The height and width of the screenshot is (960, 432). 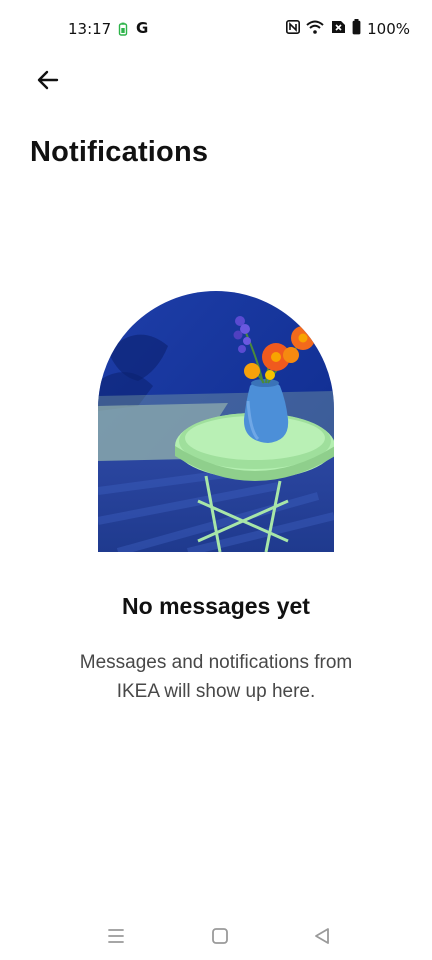 I want to click on nfc-icon, so click(x=293, y=29).